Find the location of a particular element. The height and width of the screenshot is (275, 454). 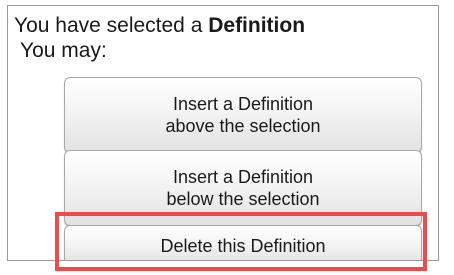

heading-selected-item: Definition is located at coordinates (257, 25).